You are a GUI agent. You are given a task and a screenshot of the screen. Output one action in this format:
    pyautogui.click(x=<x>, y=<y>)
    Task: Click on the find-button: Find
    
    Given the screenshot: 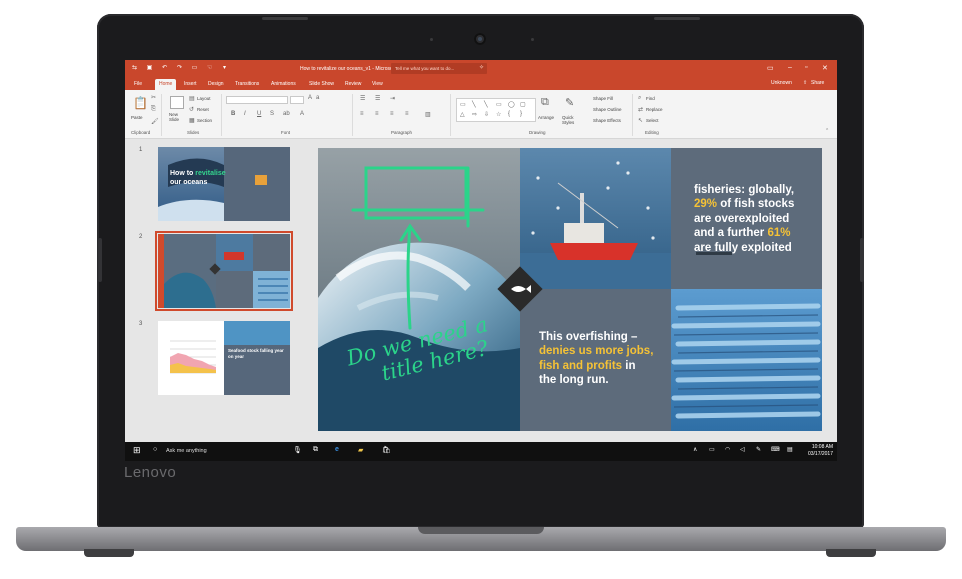 What is the action you would take?
    pyautogui.click(x=650, y=98)
    